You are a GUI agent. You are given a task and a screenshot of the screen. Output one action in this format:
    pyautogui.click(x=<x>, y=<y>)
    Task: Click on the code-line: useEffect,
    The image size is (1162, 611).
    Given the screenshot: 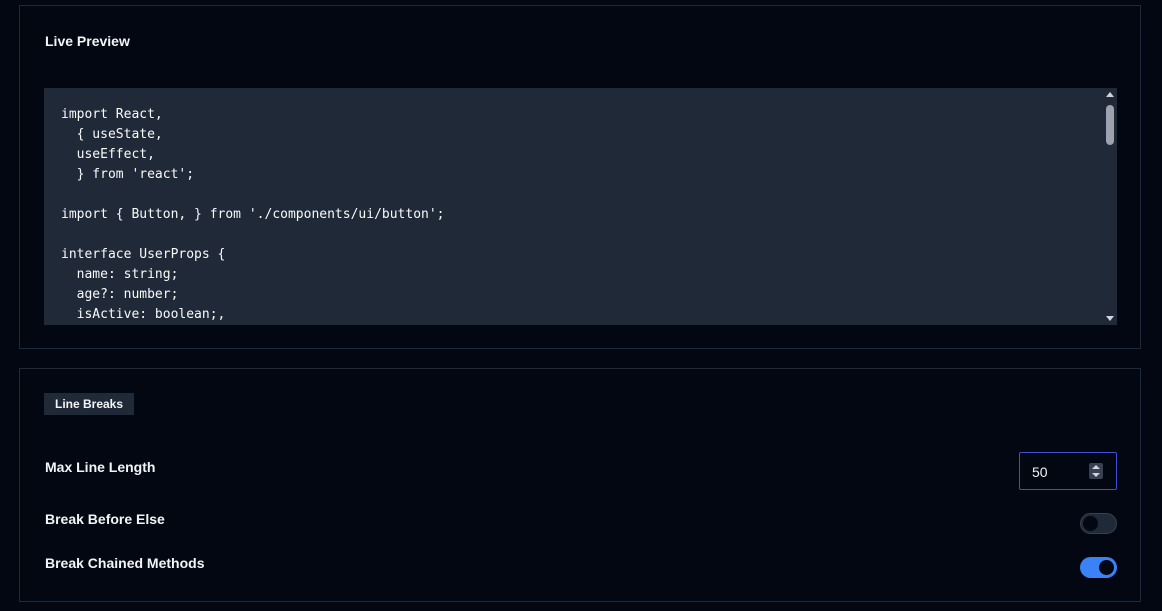 What is the action you would take?
    pyautogui.click(x=108, y=154)
    